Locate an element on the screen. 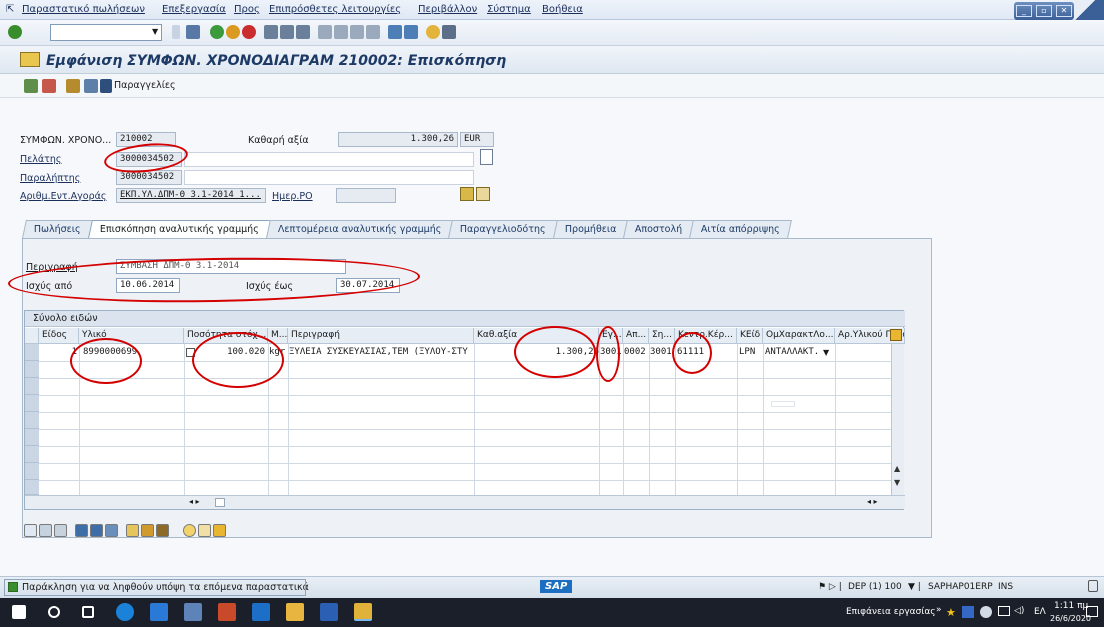 Image resolution: width=1104 pixels, height=627 pixels. configuration-icon is located at coordinates (132, 530).